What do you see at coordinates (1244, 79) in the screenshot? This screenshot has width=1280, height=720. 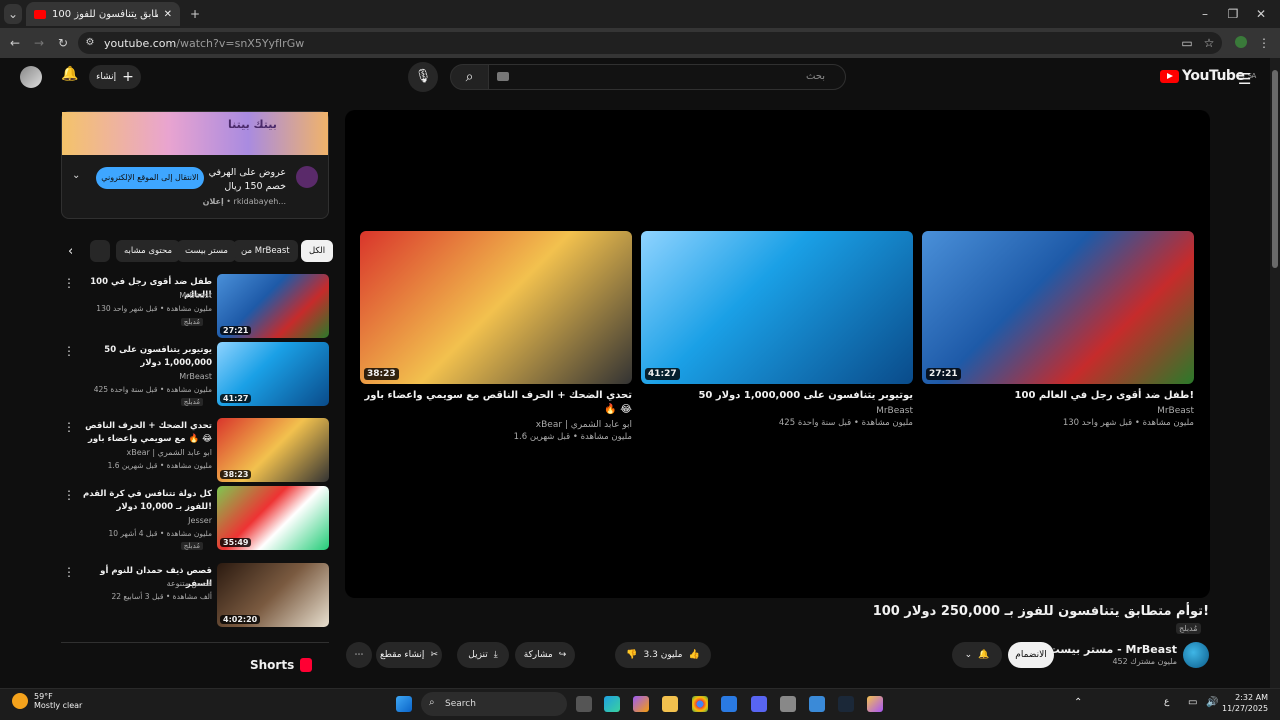 I see `hamburger-menu-icon: ☰` at bounding box center [1244, 79].